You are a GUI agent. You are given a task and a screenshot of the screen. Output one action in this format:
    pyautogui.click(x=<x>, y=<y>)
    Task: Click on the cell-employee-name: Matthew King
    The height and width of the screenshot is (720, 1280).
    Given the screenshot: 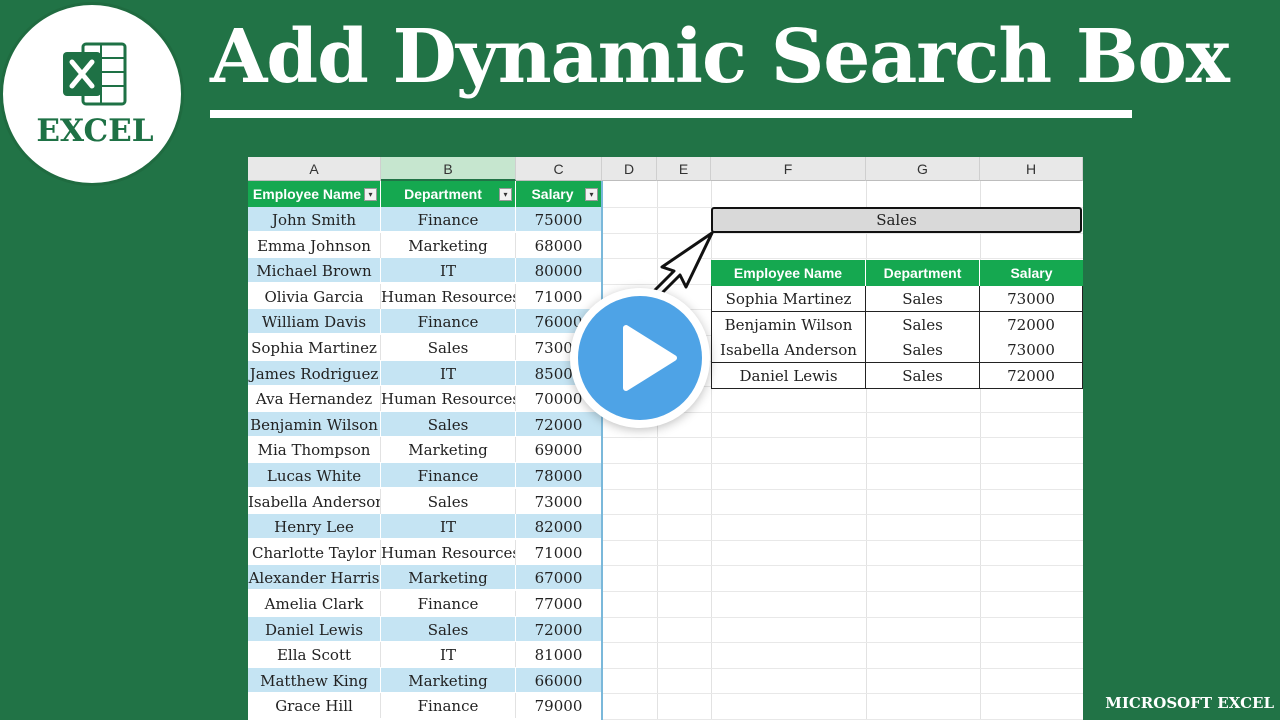 What is the action you would take?
    pyautogui.click(x=314, y=680)
    